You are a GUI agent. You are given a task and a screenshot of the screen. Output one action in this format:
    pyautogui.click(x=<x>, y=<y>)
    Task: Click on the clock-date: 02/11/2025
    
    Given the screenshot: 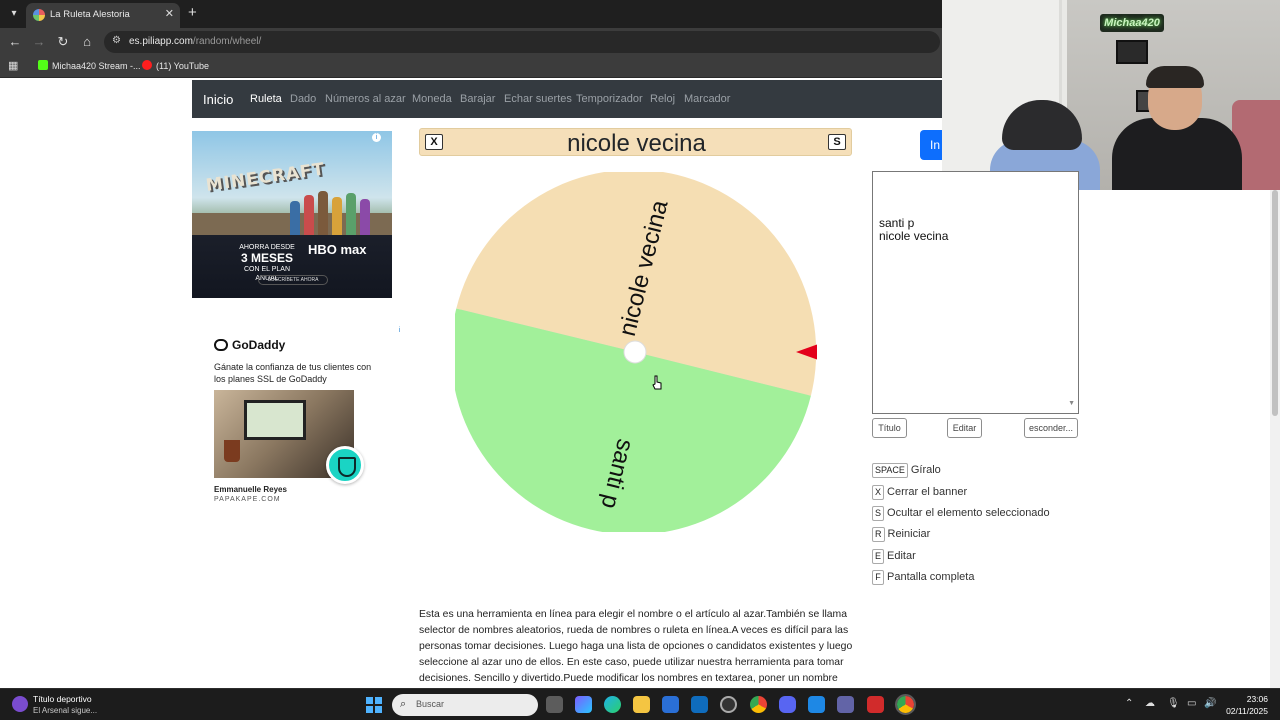 What is the action you would take?
    pyautogui.click(x=1245, y=711)
    